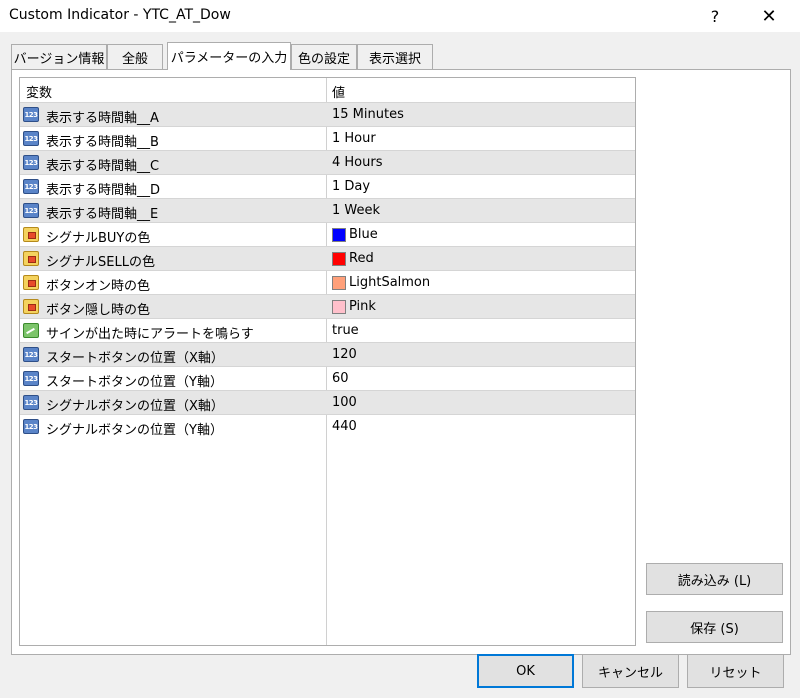 The height and width of the screenshot is (698, 800). I want to click on table-row: サインが出た時にアラートを鳴らす true, so click(327, 330).